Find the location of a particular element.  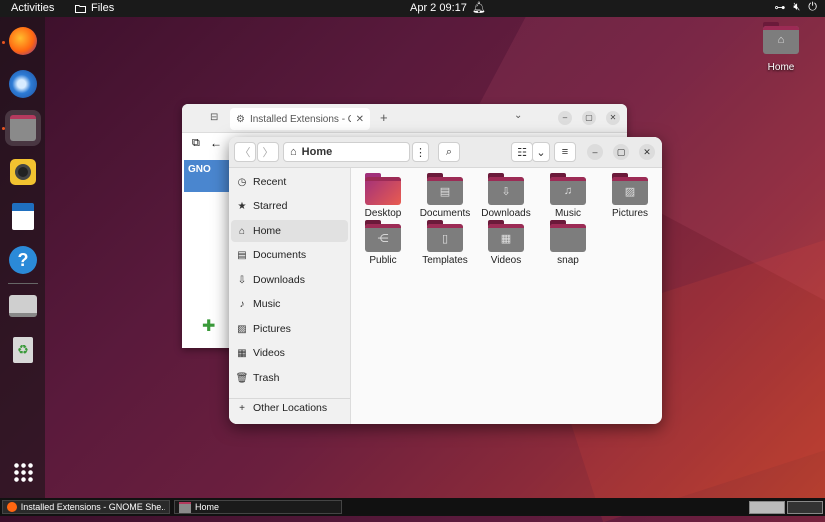

close-tab-icon: ✕ is located at coordinates (360, 119).